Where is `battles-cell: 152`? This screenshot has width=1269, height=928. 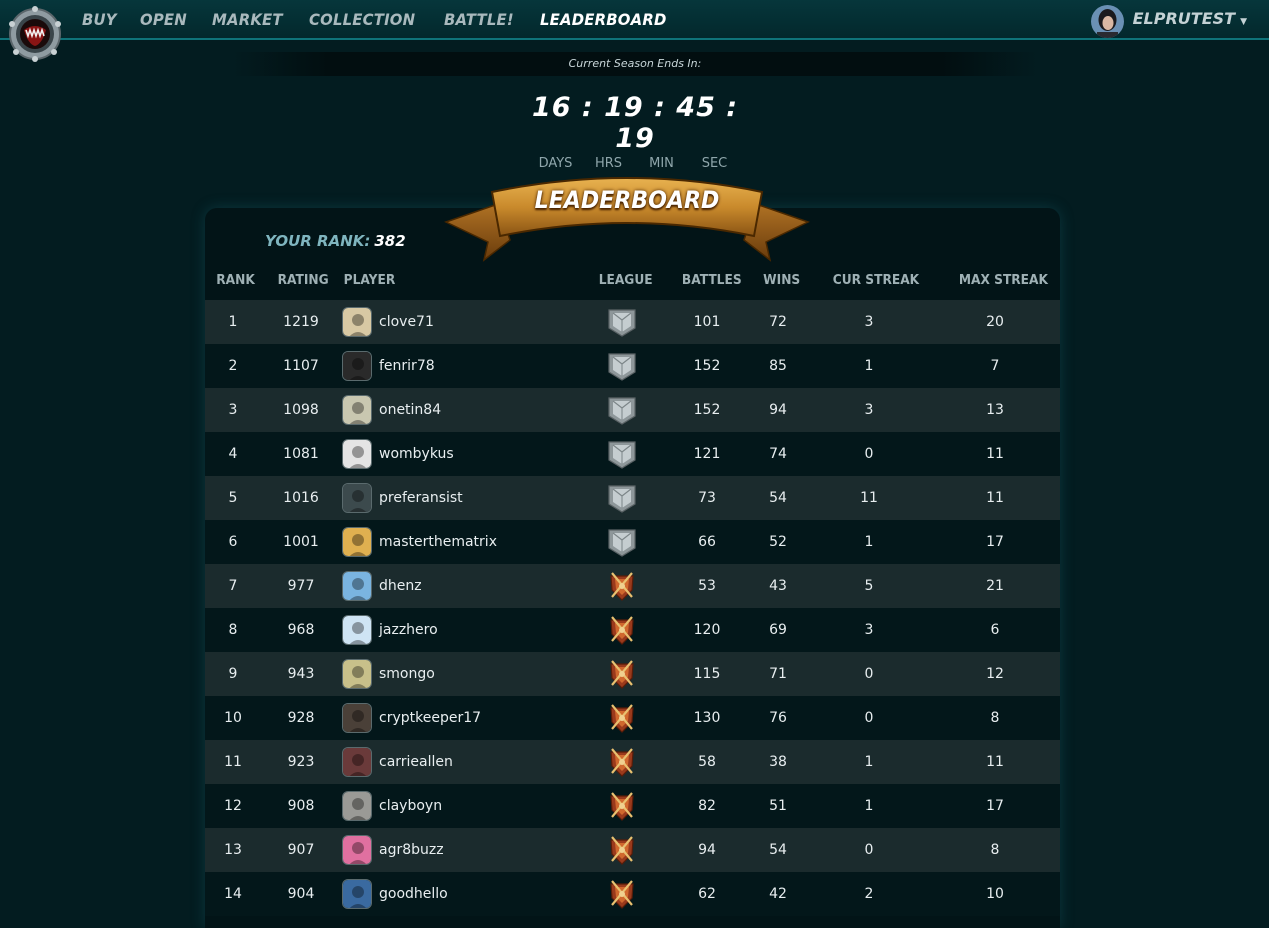 battles-cell: 152 is located at coordinates (707, 366).